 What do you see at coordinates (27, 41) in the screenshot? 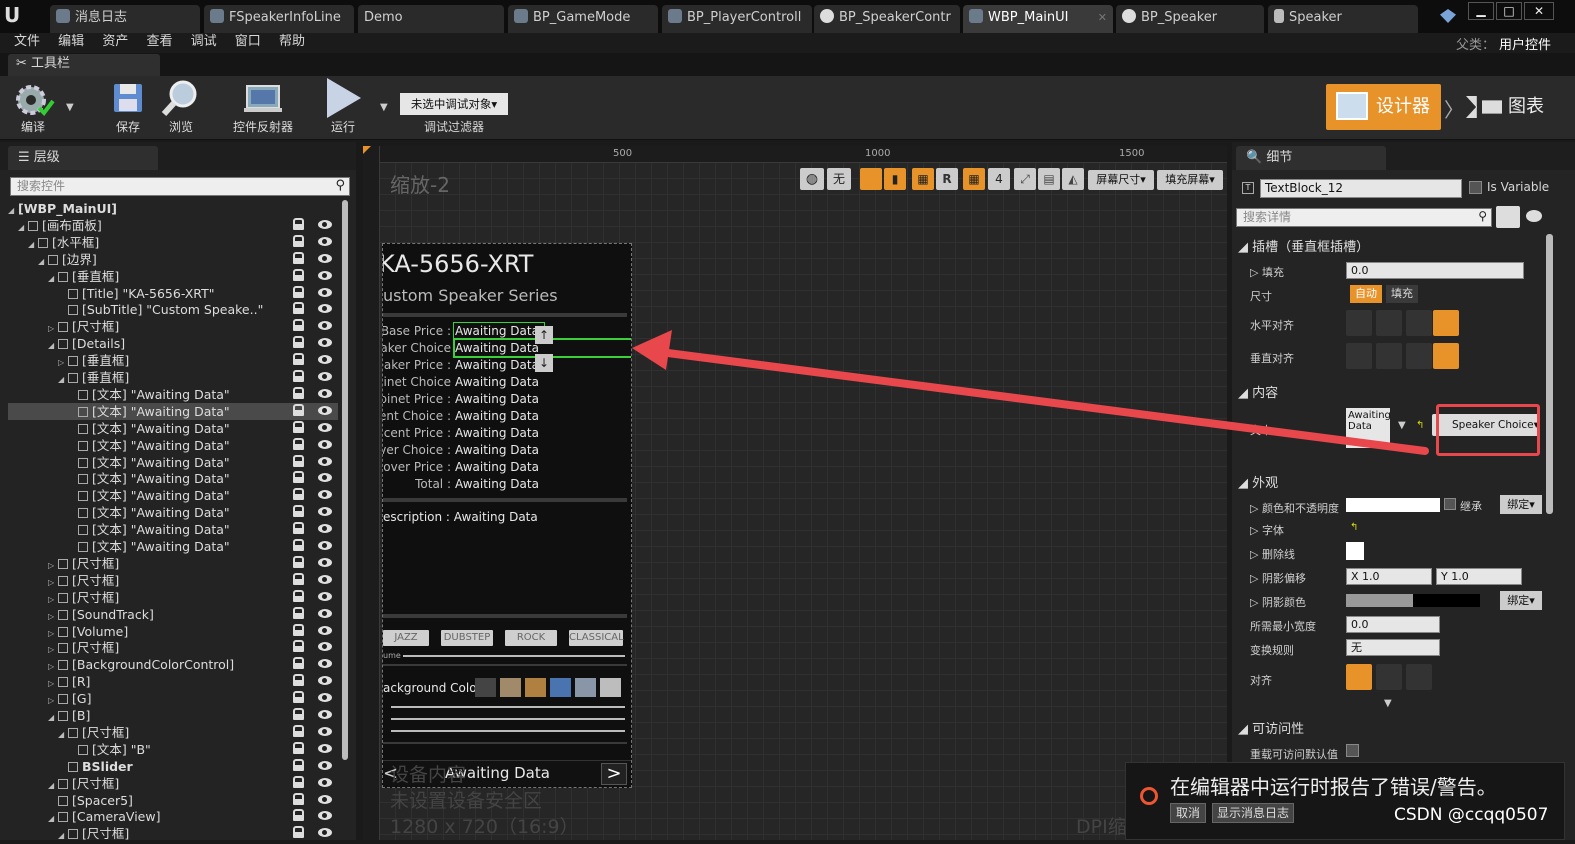
I see `menu-file: 文件` at bounding box center [27, 41].